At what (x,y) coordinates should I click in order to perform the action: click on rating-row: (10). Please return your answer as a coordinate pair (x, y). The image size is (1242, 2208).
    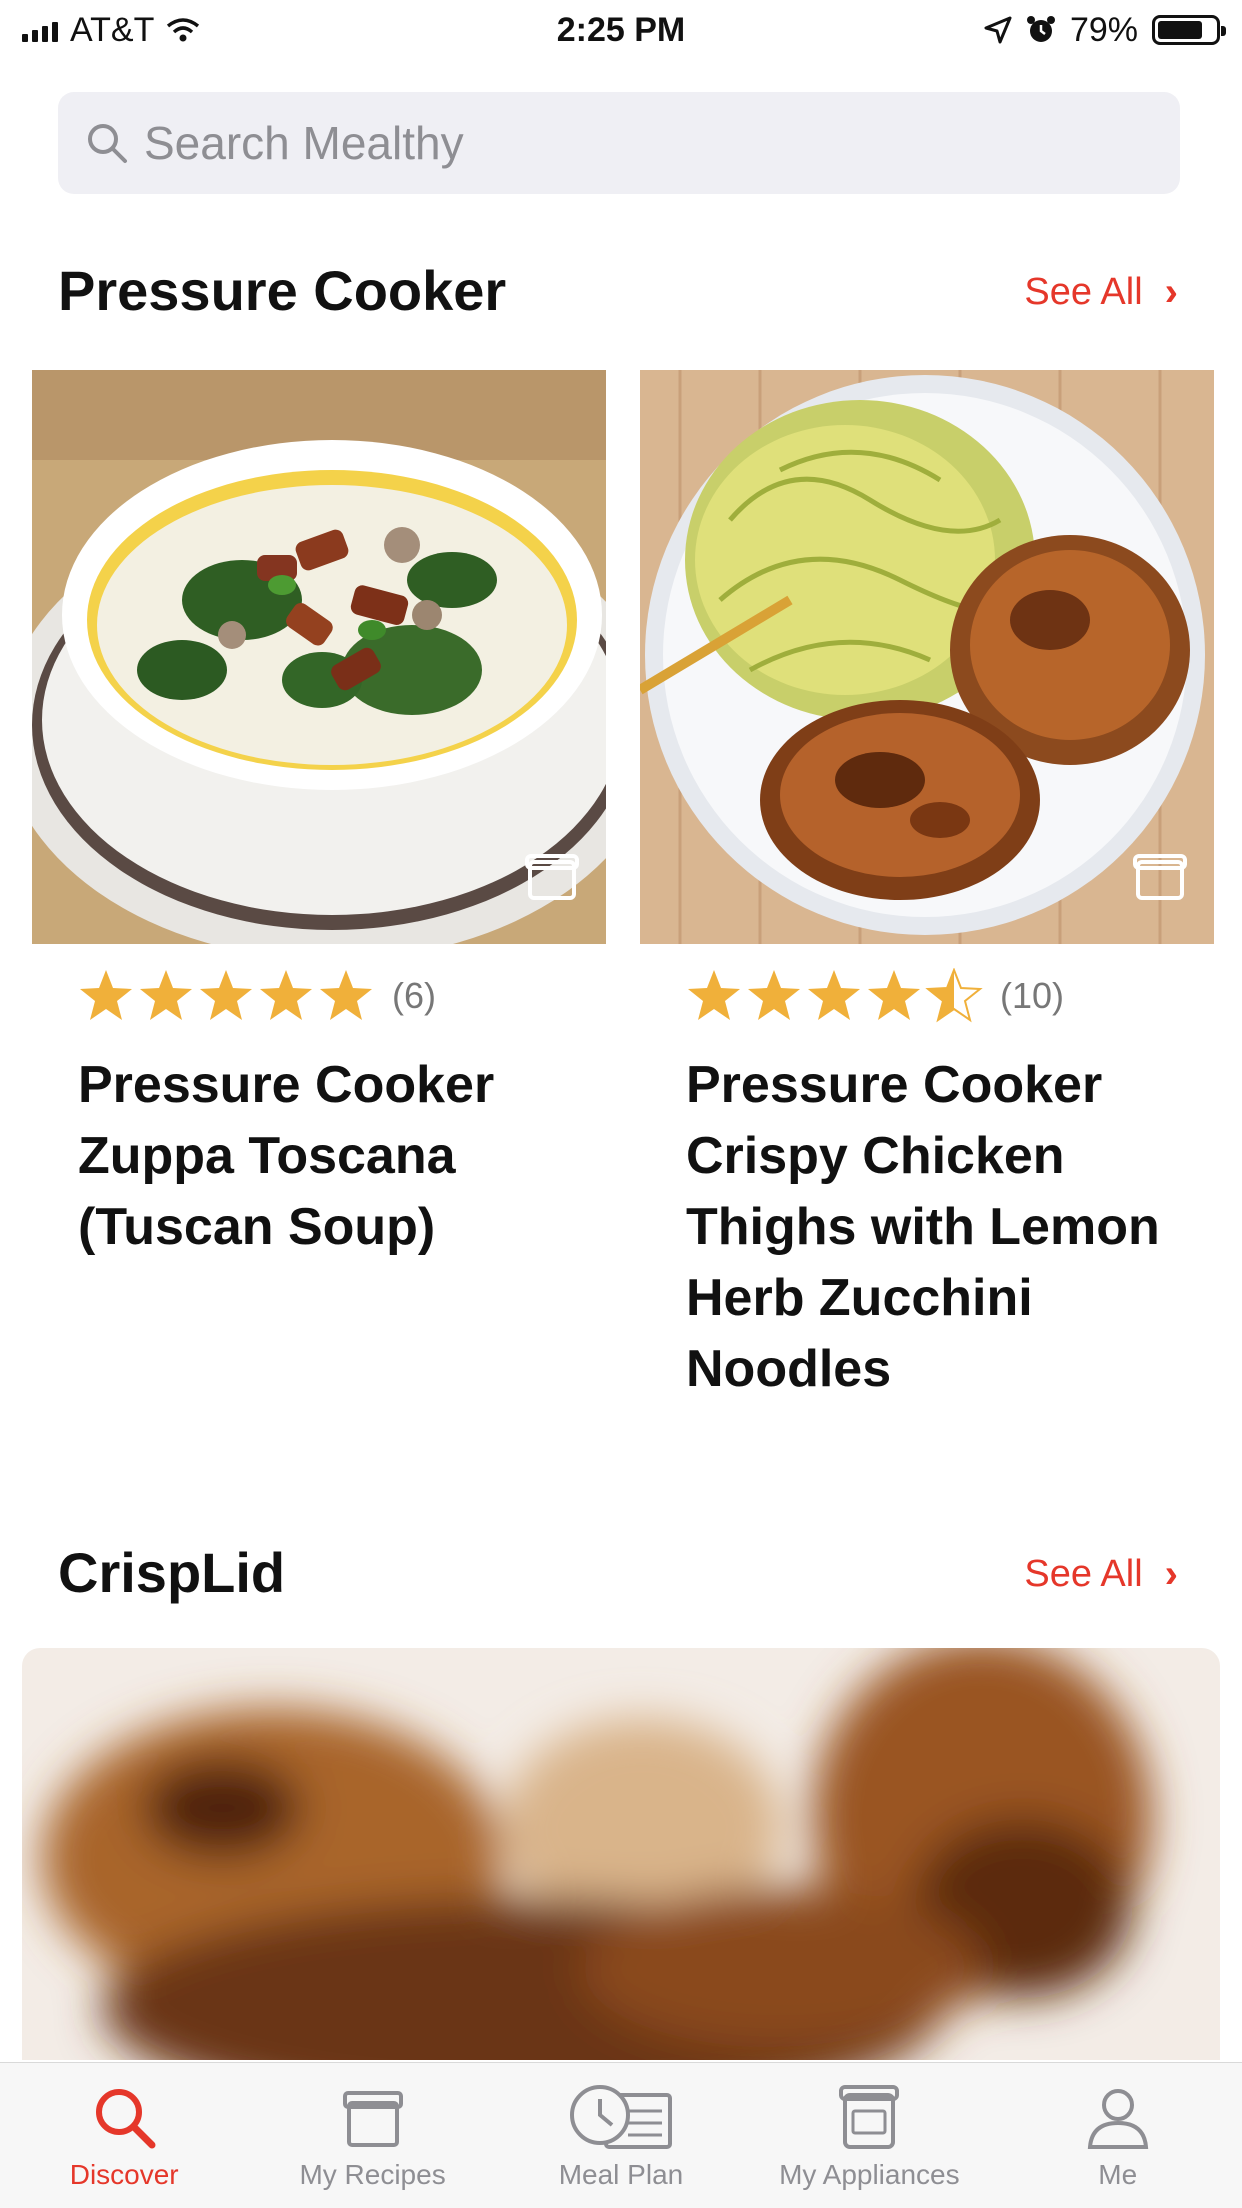
    Looking at the image, I should click on (950, 996).